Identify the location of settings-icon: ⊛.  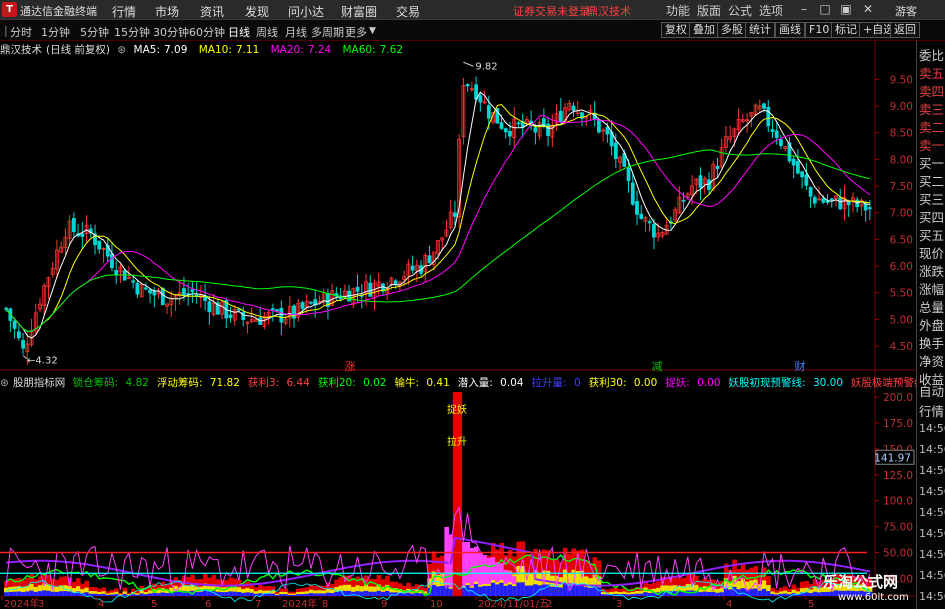
(121, 50).